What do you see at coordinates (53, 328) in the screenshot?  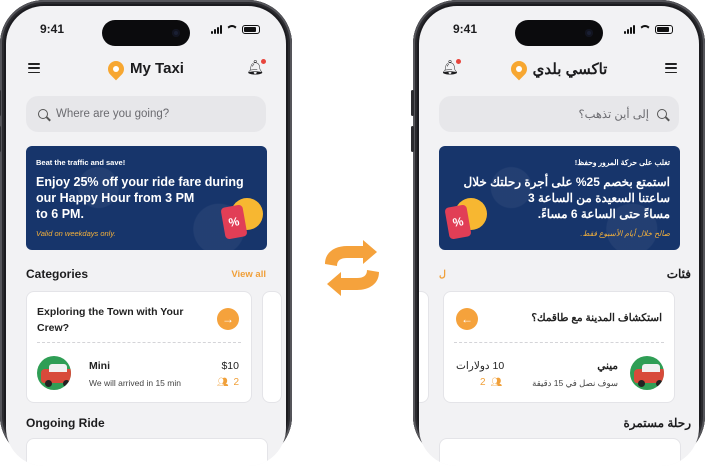 I see `card-question-line: Crew?` at bounding box center [53, 328].